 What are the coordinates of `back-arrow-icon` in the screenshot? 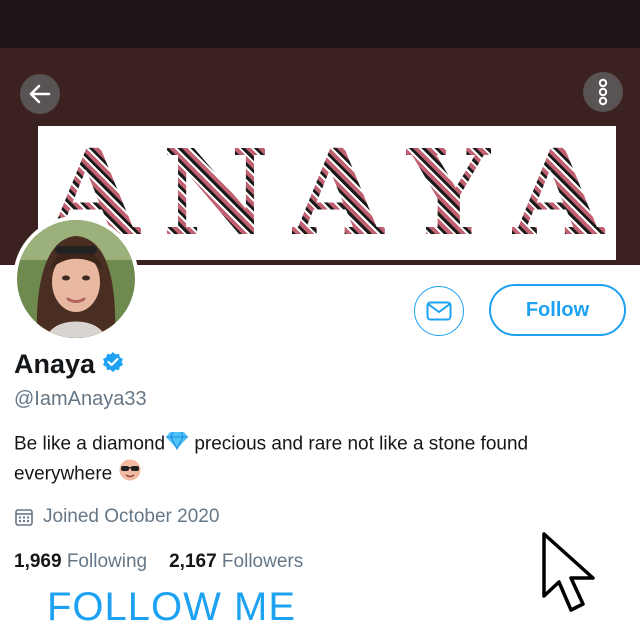 It's located at (40, 94).